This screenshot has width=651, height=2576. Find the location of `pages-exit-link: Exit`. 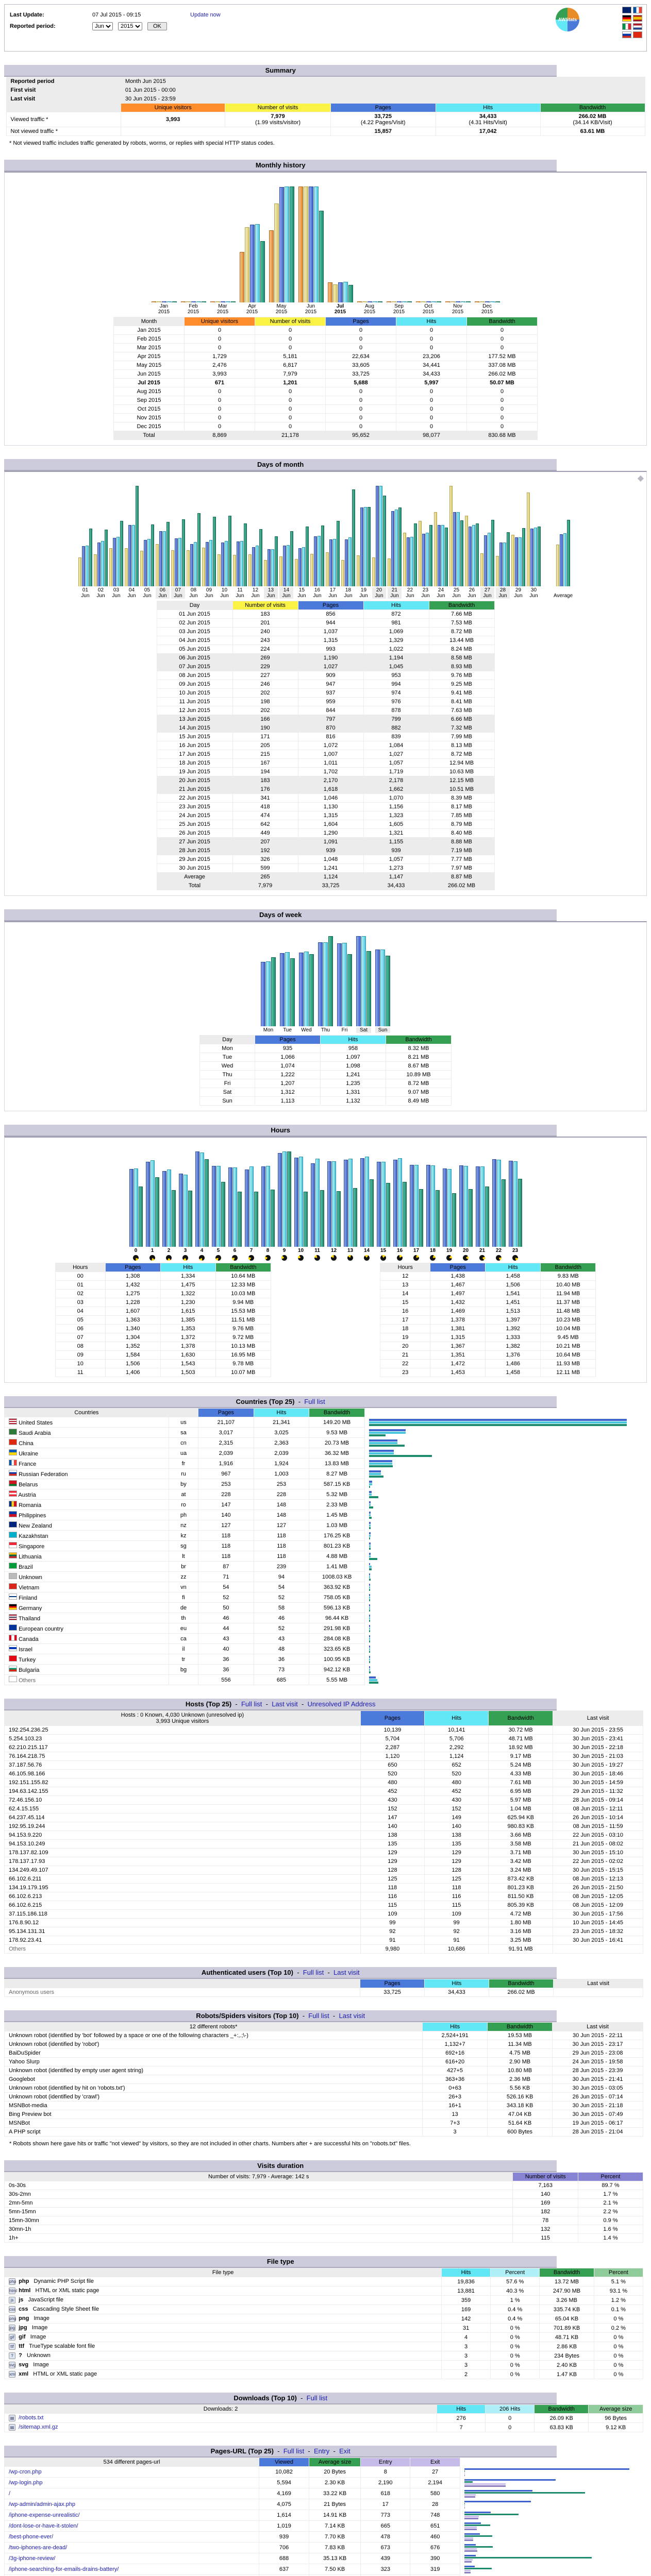

pages-exit-link: Exit is located at coordinates (344, 2451).